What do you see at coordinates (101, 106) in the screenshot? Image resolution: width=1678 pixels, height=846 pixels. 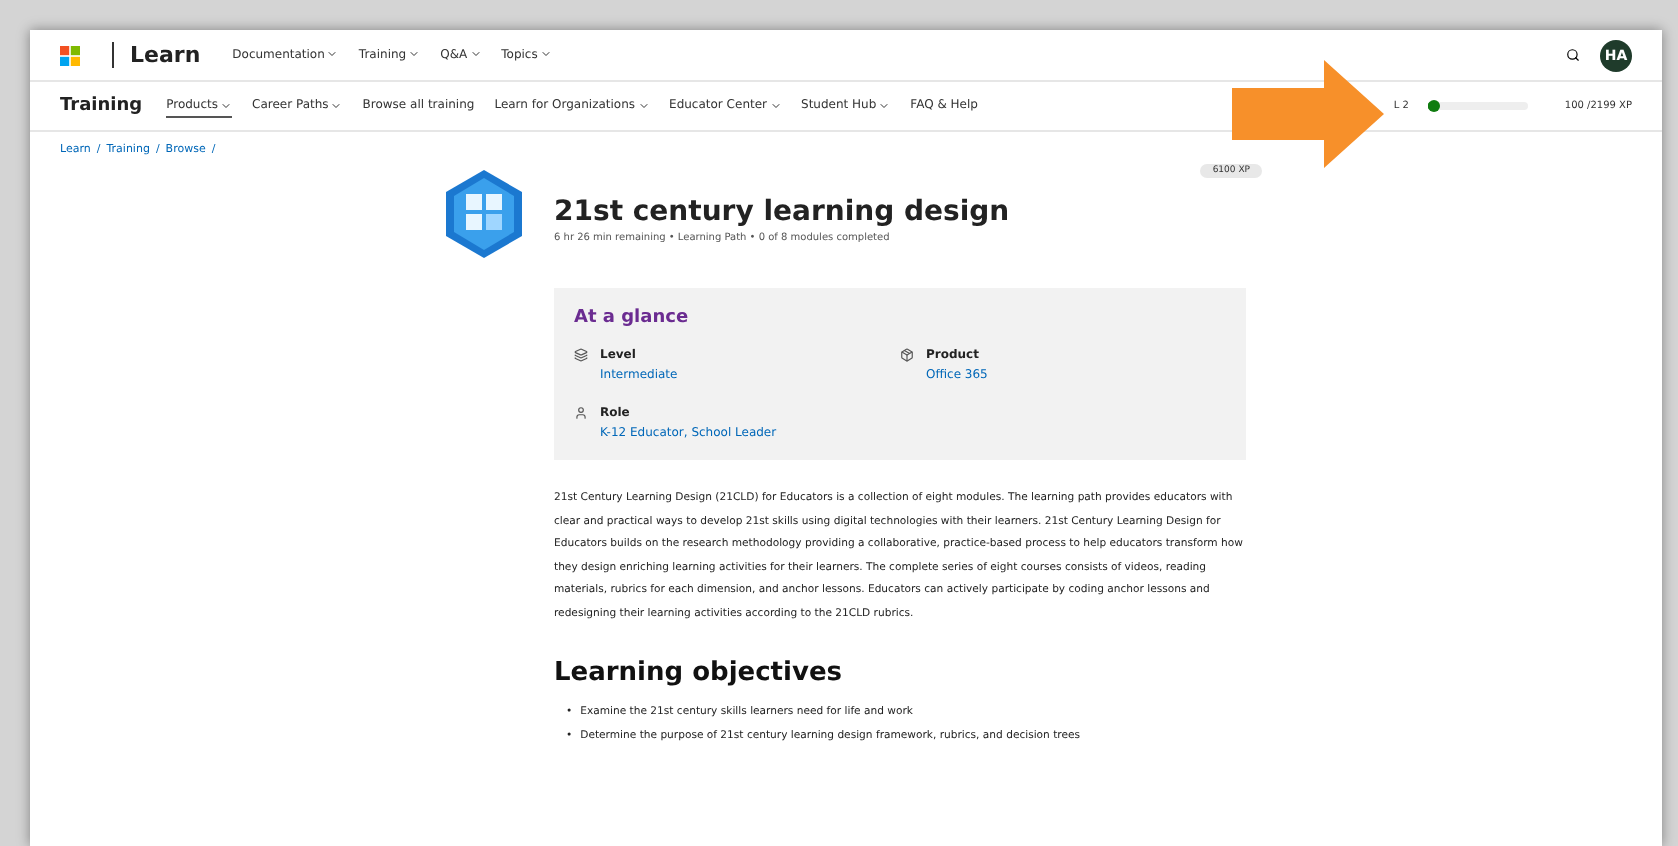 I see `section-title: Training` at bounding box center [101, 106].